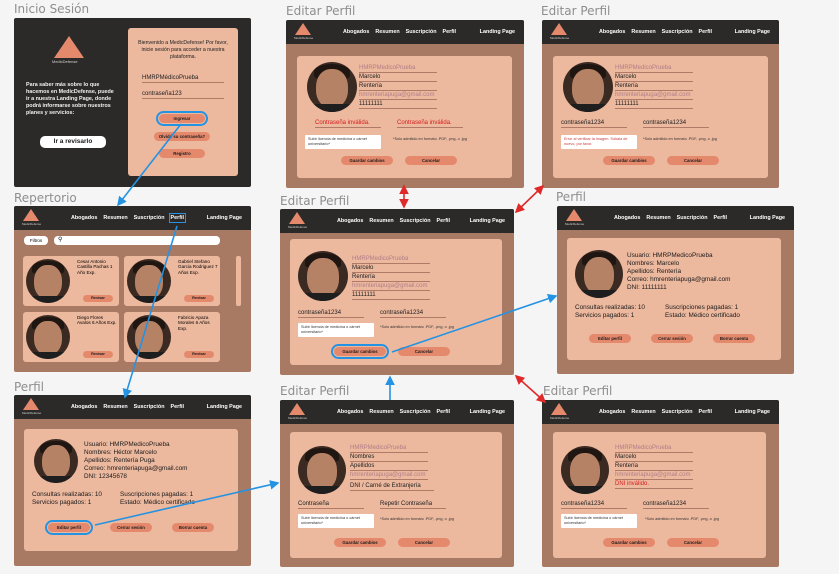  I want to click on arrow-login-to-repertorio, so click(149, 165).